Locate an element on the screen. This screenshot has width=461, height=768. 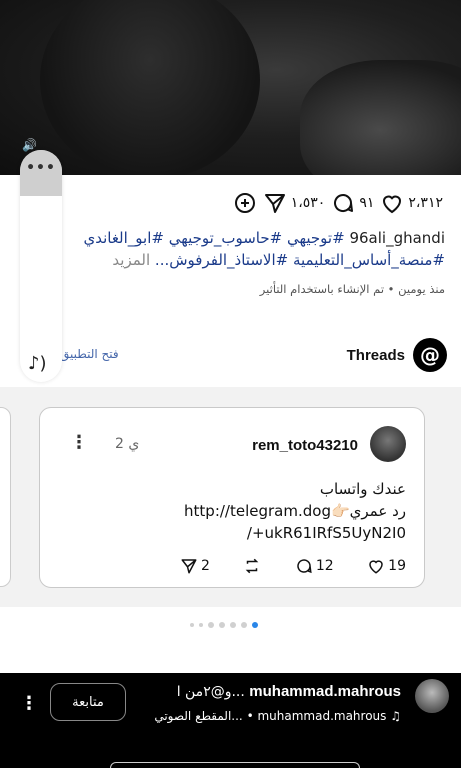
carousel-pager is located at coordinates (224, 625).